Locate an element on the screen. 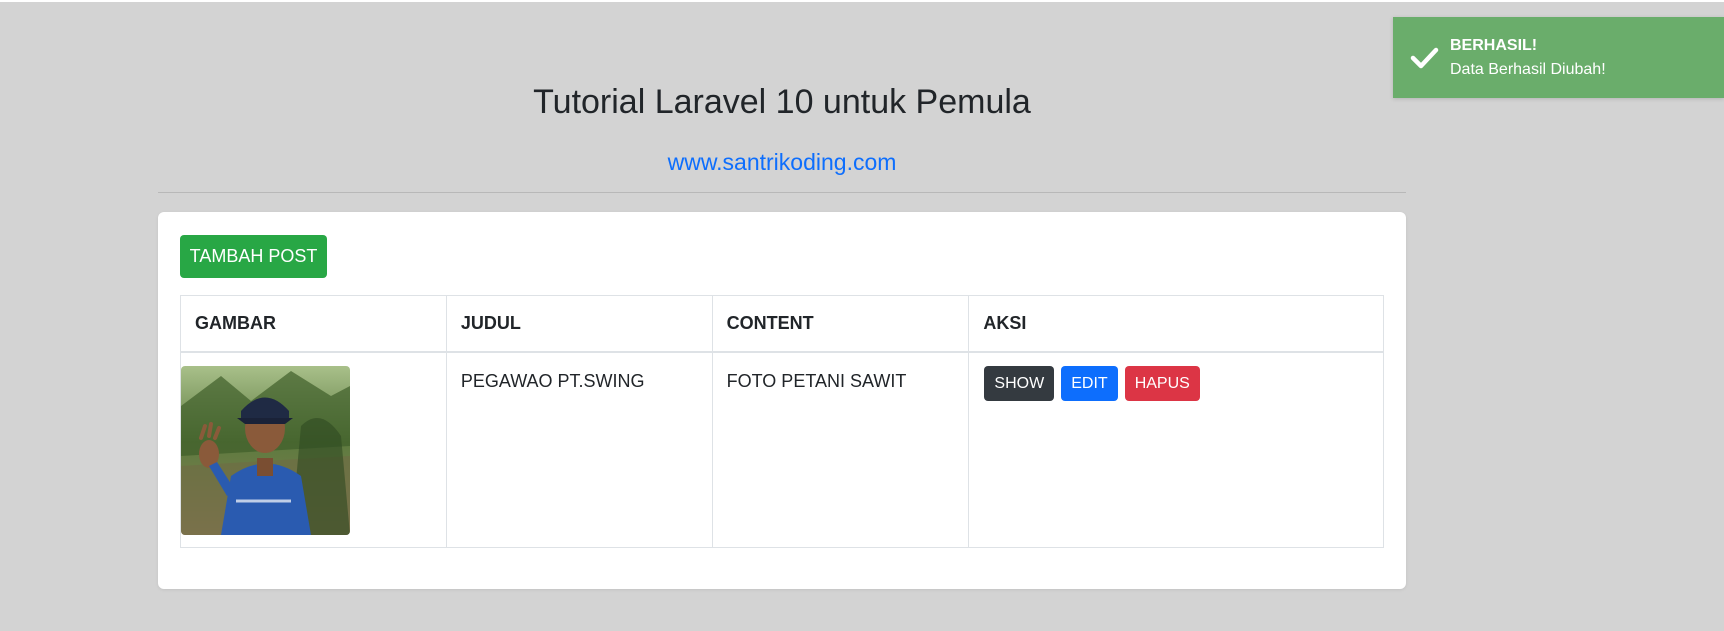 The height and width of the screenshot is (631, 1724). check-icon is located at coordinates (1424, 58).